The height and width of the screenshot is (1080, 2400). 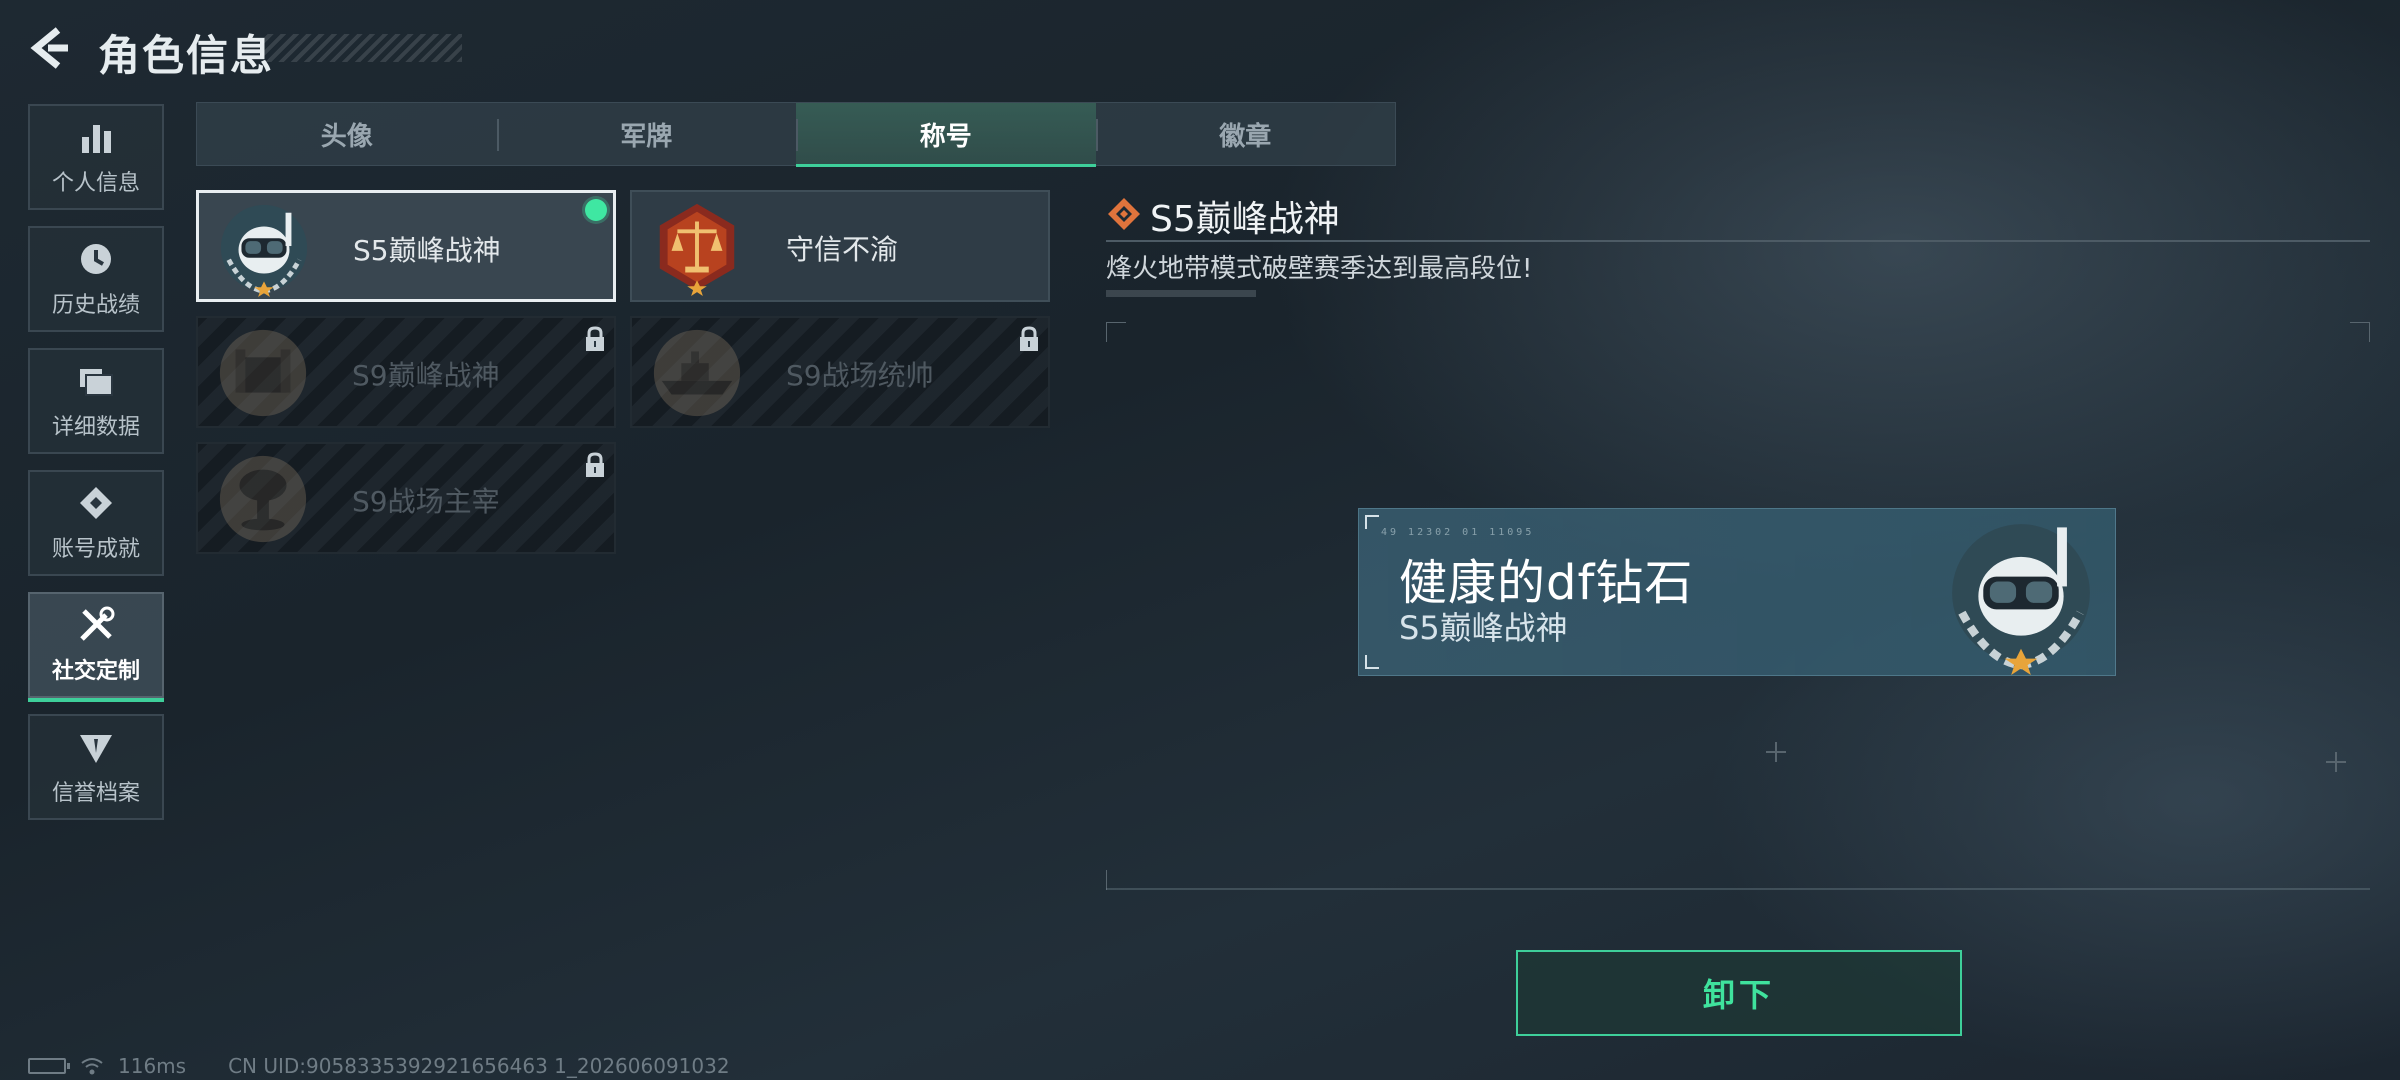 What do you see at coordinates (96, 279) in the screenshot?
I see `sidebar-item-match-history: 历史战绩` at bounding box center [96, 279].